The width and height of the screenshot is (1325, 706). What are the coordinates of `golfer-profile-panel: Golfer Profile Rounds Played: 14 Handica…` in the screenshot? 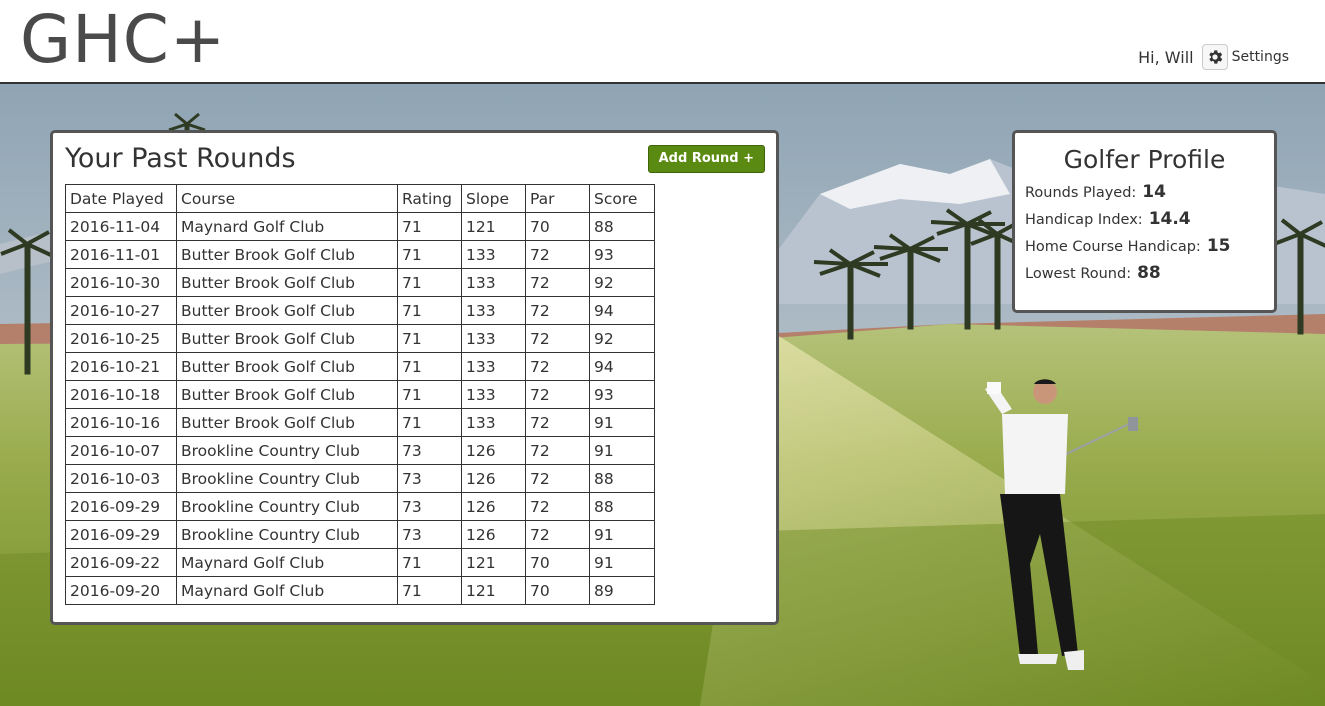 It's located at (1144, 221).